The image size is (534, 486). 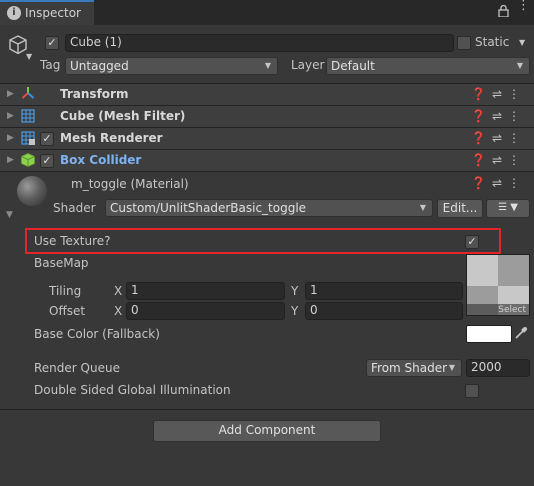 I want to click on basemap-texture-slot: Select, so click(x=498, y=285).